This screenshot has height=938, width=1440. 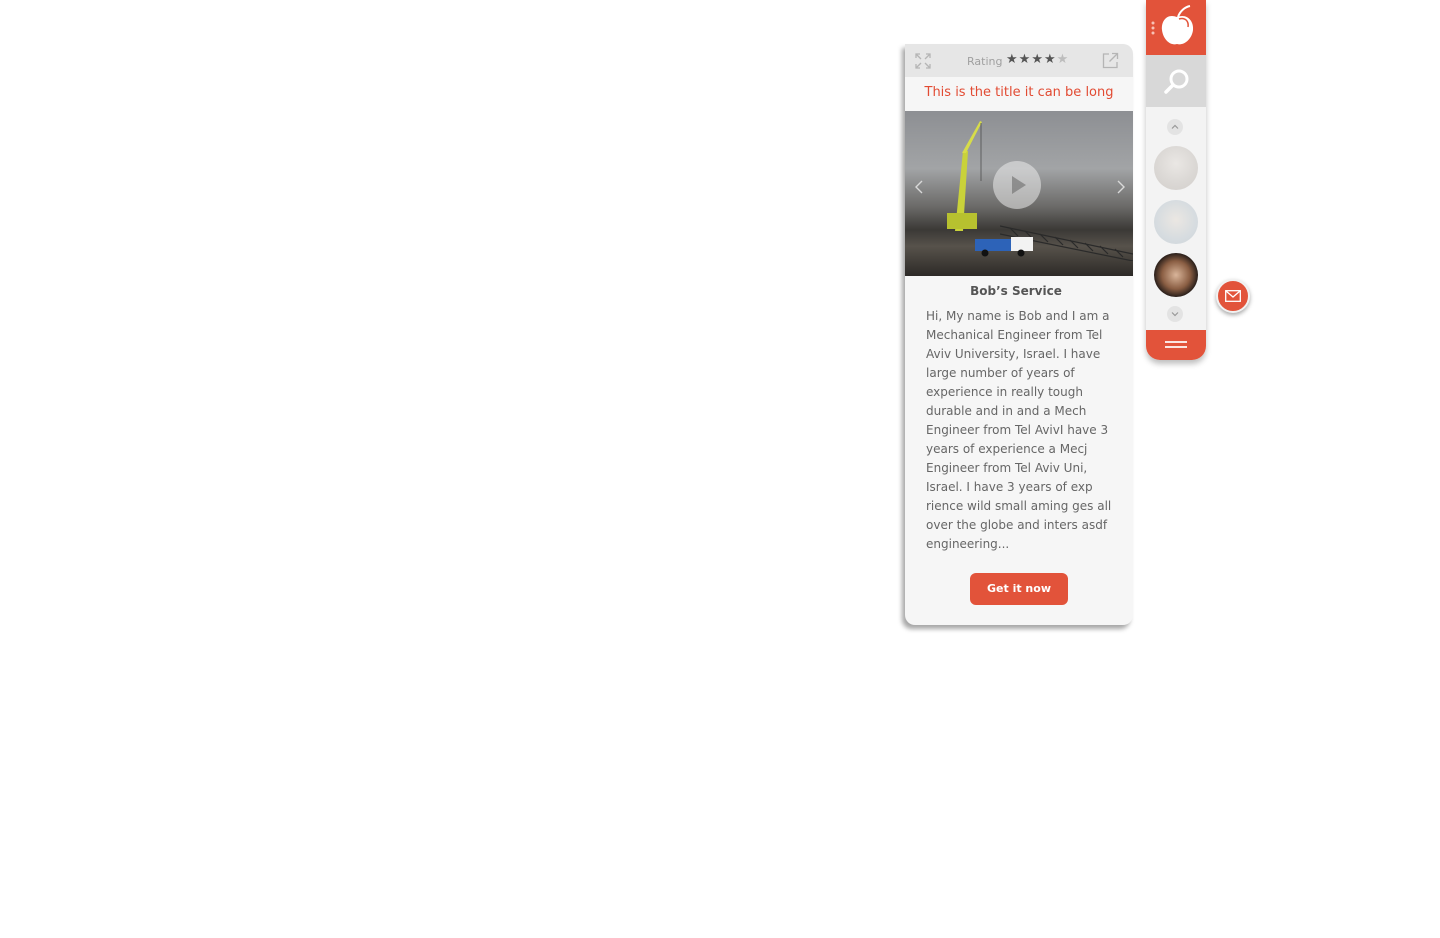 I want to click on card-title: This is the title it can be long, so click(x=1019, y=92).